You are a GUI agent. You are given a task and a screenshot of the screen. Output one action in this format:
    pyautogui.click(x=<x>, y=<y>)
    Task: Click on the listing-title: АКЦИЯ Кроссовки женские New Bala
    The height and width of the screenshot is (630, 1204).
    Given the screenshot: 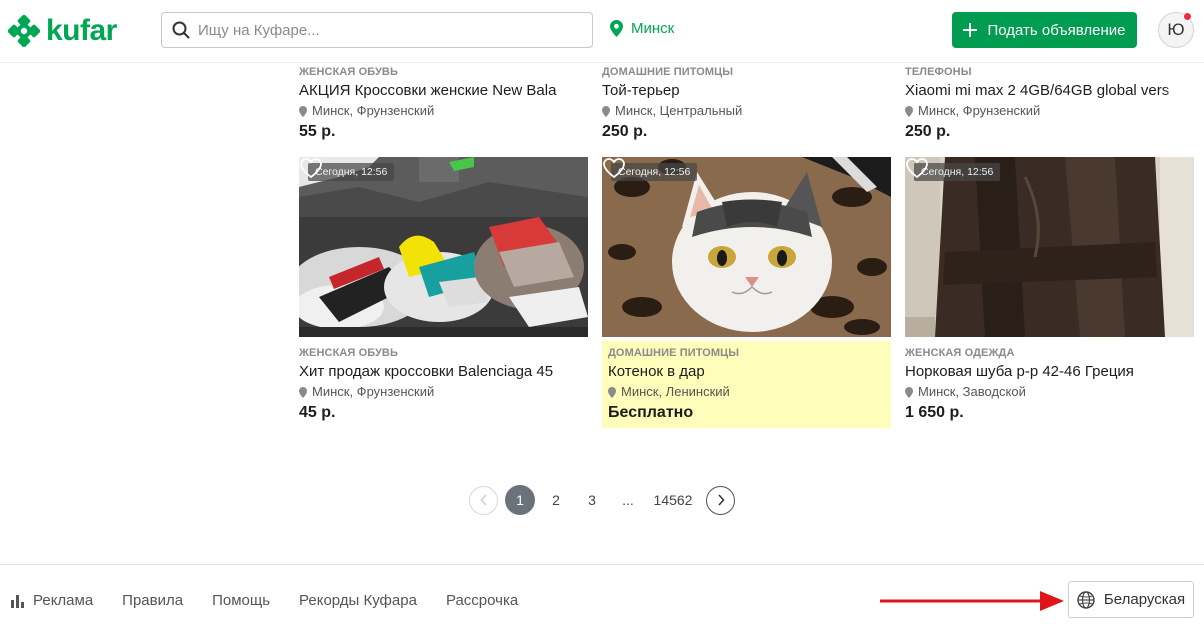 What is the action you would take?
    pyautogui.click(x=443, y=91)
    